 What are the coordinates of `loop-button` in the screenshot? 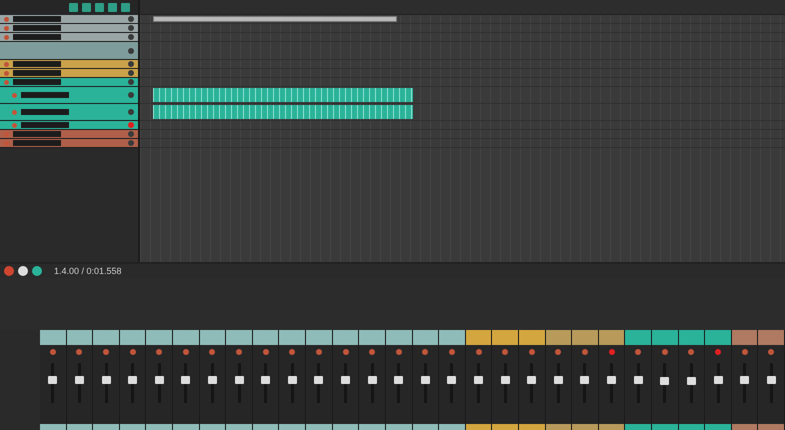 It's located at (37, 271).